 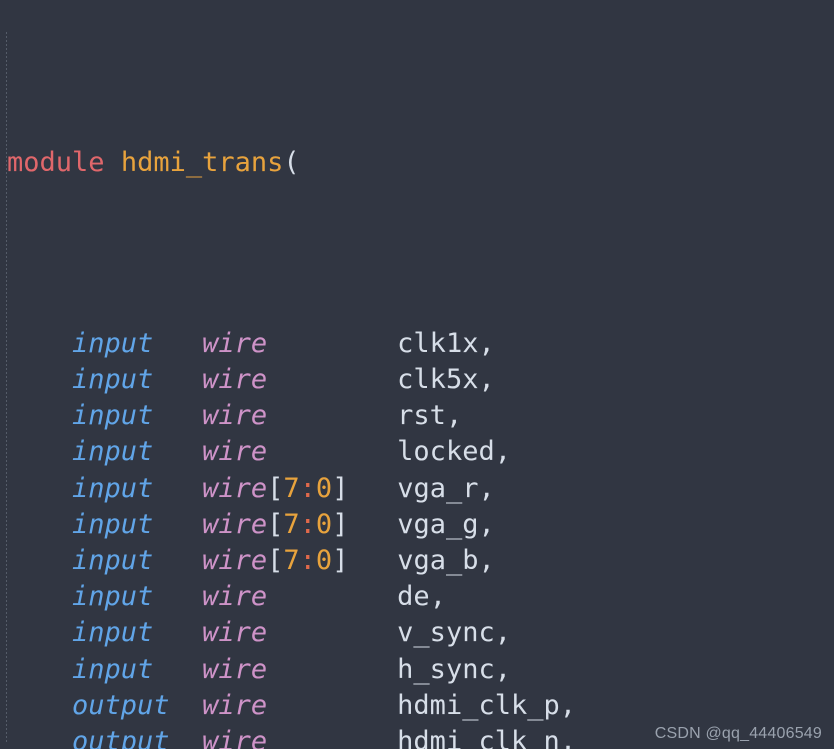 I want to click on code-line-port: input wire rst,, so click(x=296, y=416).